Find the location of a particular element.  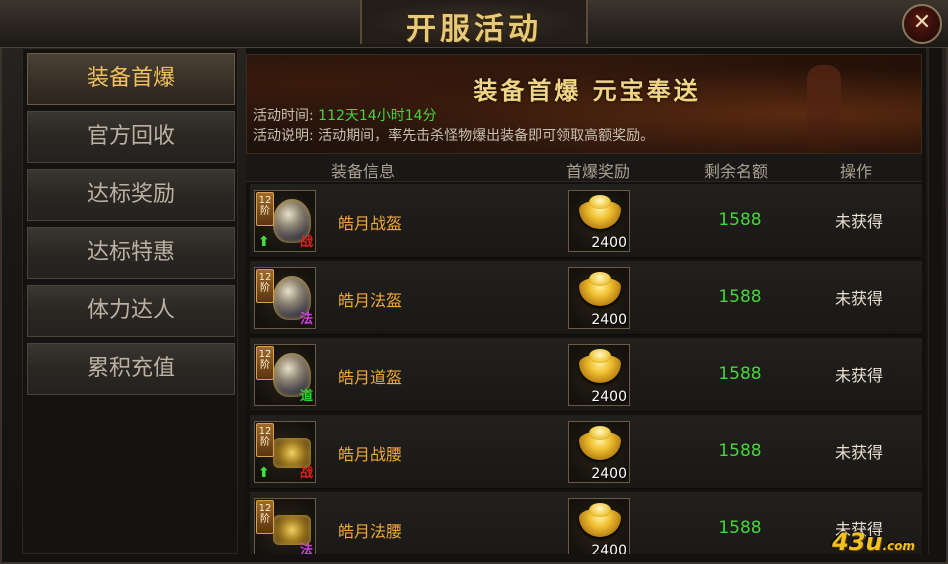

table-header: 装备信息 首爆奖励 剩余名额 操作 is located at coordinates (584, 168).